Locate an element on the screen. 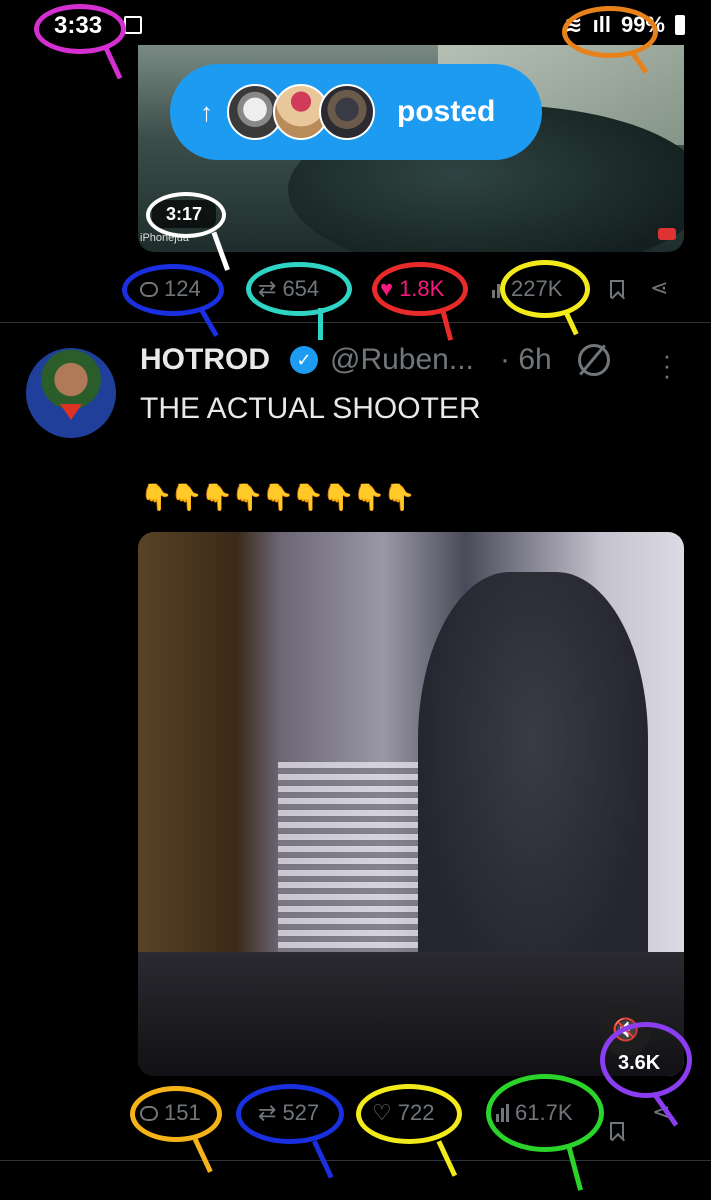  battery-icon is located at coordinates (680, 25).